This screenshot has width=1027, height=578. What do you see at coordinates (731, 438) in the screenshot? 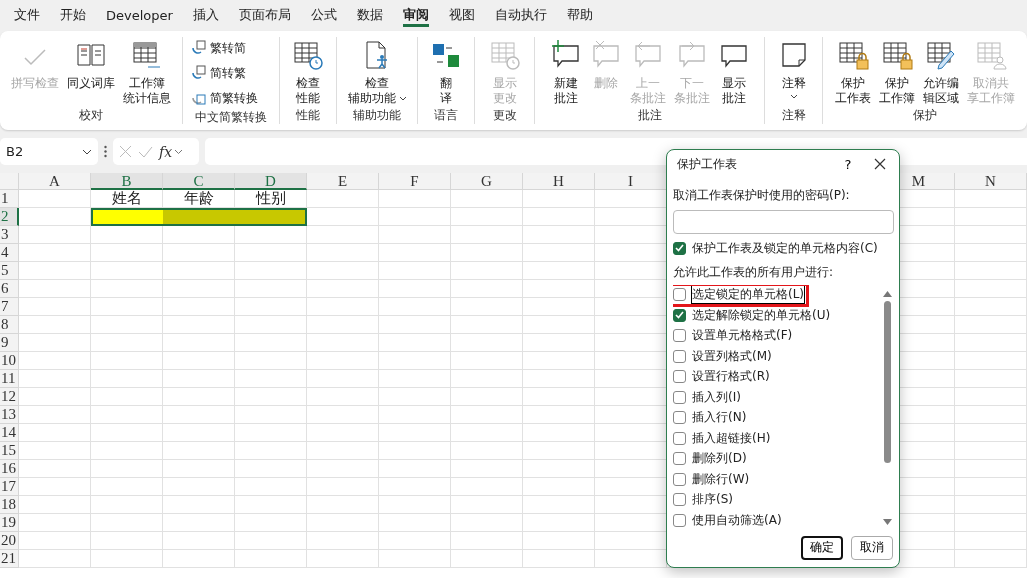
I see `checkbox-label: 插入超链接(H)` at bounding box center [731, 438].